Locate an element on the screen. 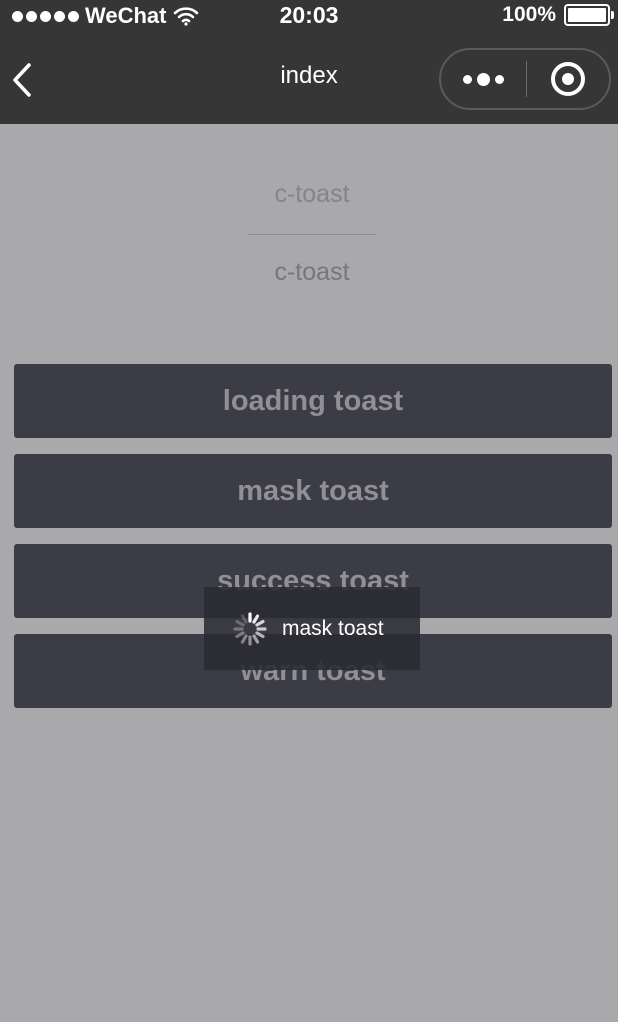 This screenshot has width=618, height=1022. mask-toast-button: mask toast is located at coordinates (313, 491).